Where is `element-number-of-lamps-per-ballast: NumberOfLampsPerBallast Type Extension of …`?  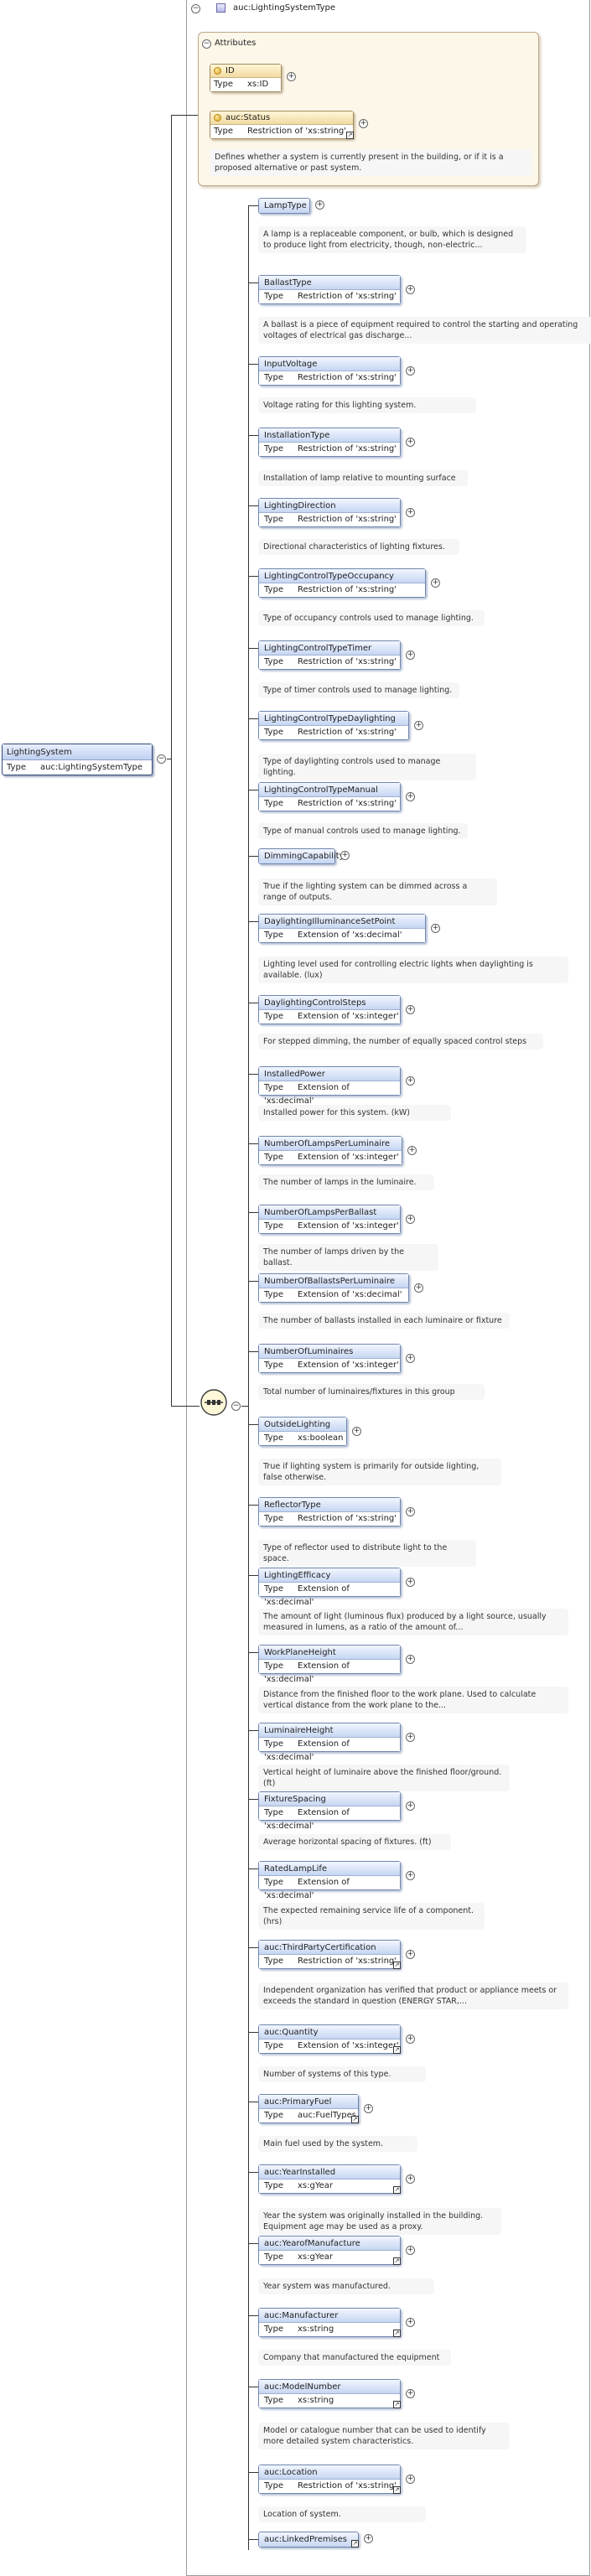 element-number-of-lamps-per-ballast: NumberOfLampsPerBallast Type Extension of … is located at coordinates (329, 1219).